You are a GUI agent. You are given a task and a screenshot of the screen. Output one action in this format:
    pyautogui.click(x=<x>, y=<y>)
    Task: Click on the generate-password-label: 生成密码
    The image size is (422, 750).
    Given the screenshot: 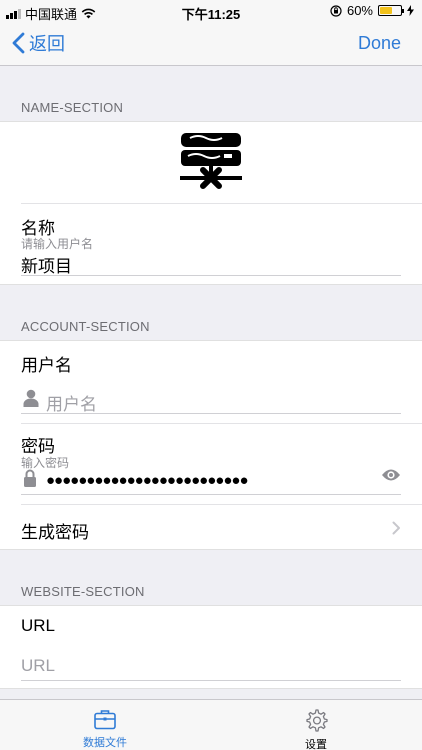 What is the action you would take?
    pyautogui.click(x=55, y=532)
    